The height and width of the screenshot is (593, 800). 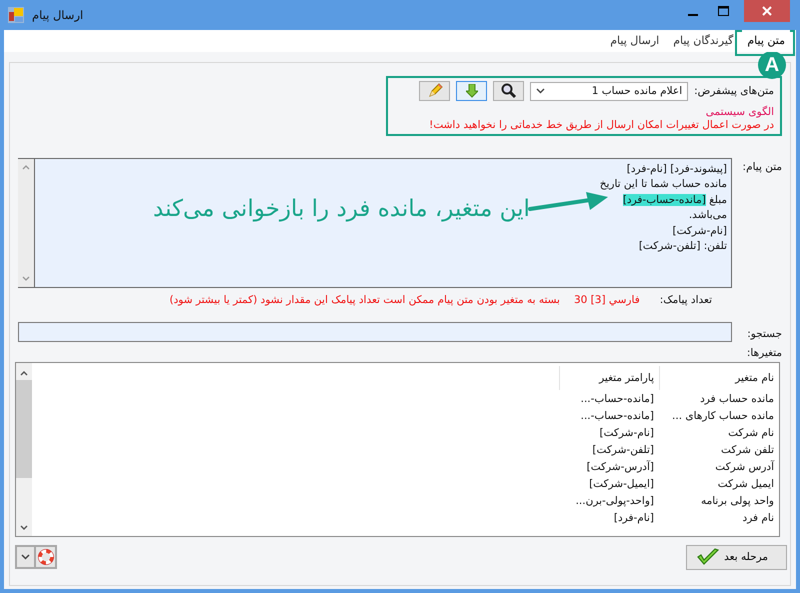 I want to click on scroll-up-icon, so click(x=24, y=373).